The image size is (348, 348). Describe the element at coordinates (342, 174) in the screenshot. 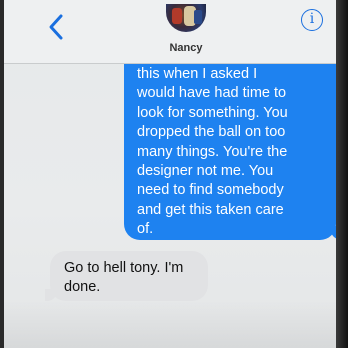

I see `device-bezel-right` at that location.